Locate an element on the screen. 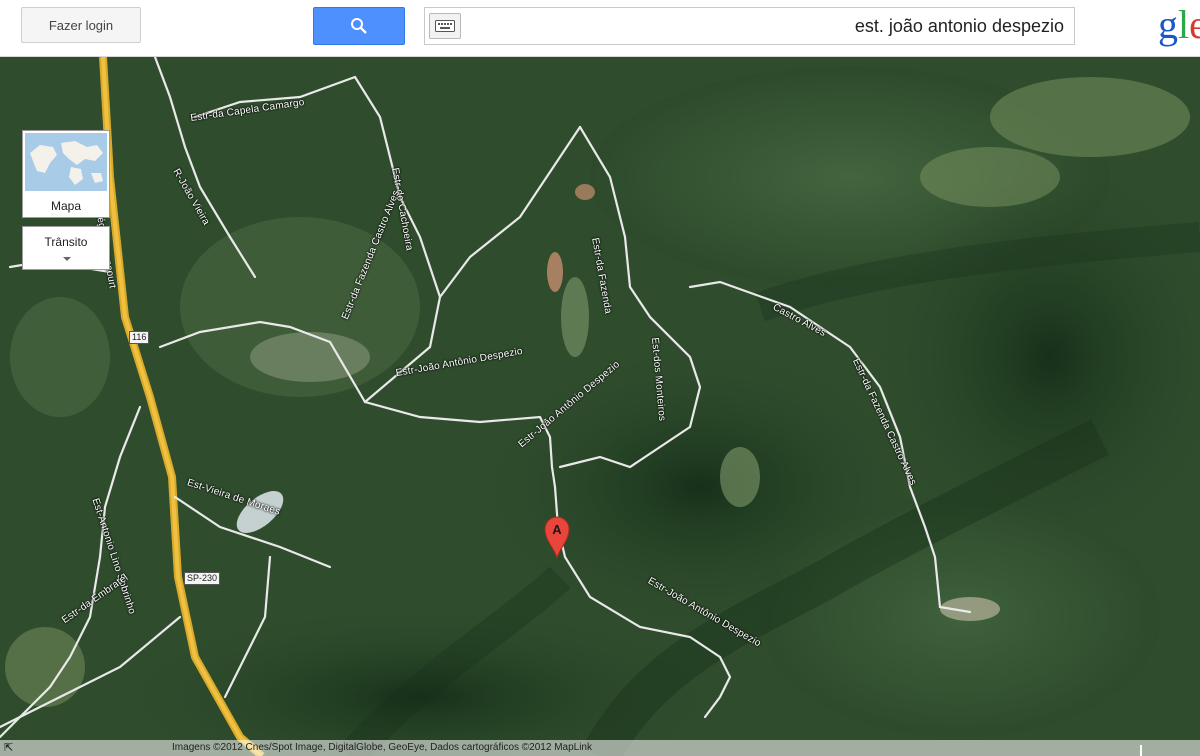 This screenshot has width=1200, height=756. traffic-dropdown: Trânsito is located at coordinates (66, 248).